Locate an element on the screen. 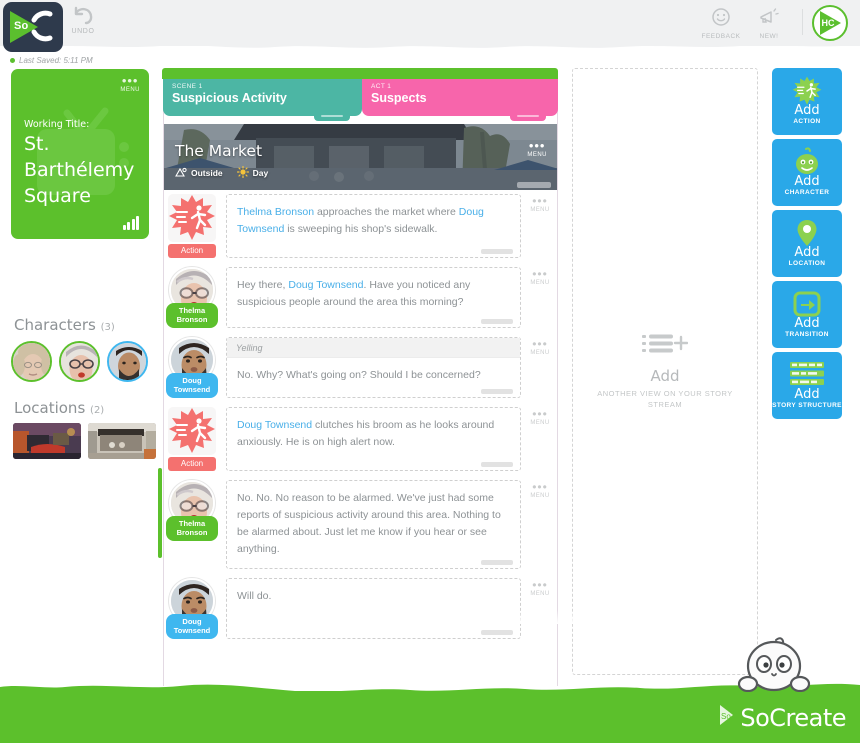 Image resolution: width=860 pixels, height=743 pixels. location-banner: The Market Outside Day ••• MENU is located at coordinates (360, 157).